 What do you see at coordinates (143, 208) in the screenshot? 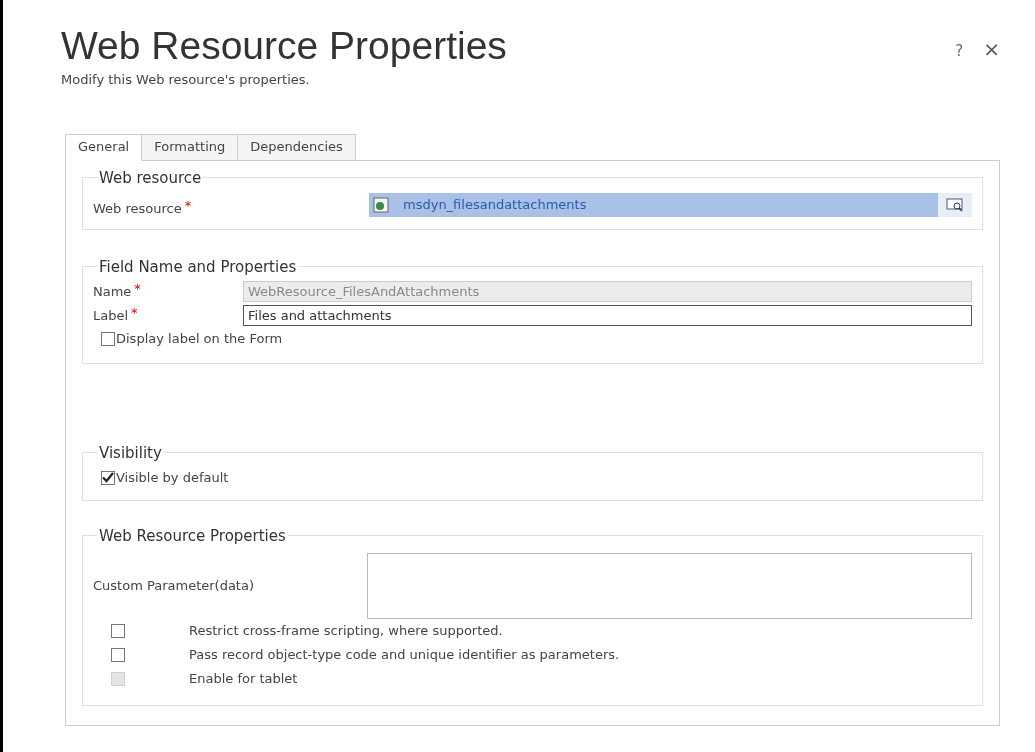
I see `field-label: Web resource *` at bounding box center [143, 208].